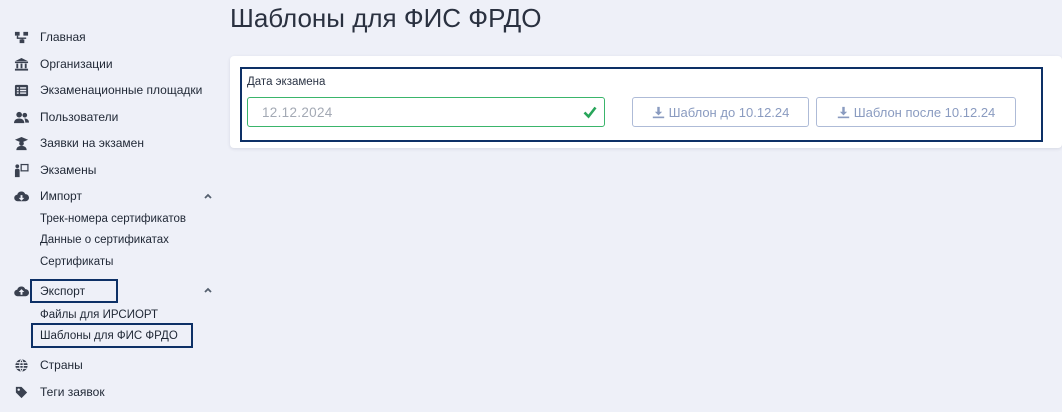 The width and height of the screenshot is (1062, 412). I want to click on sidebar-item-label: Экспорт, so click(63, 291).